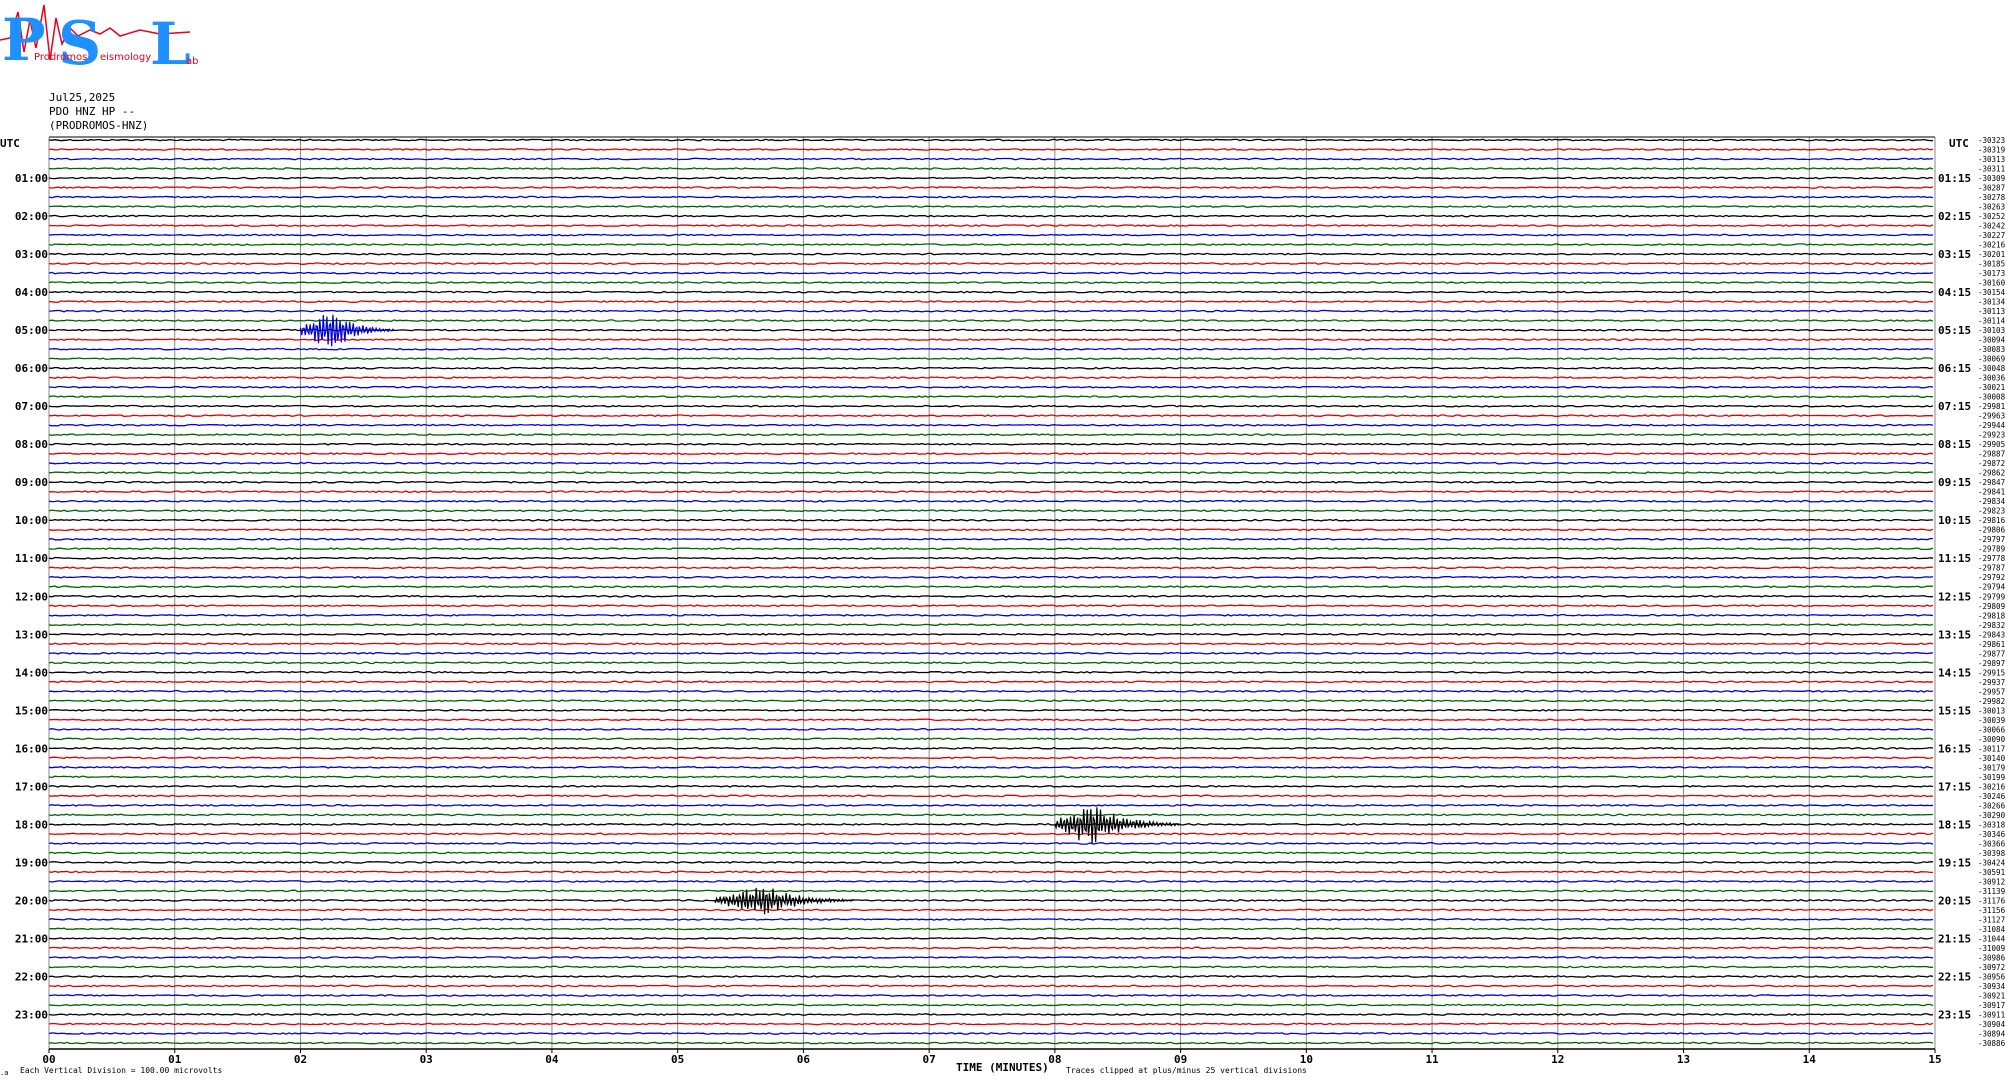  I want to click on row-offset-label: -30311, so click(1991, 169).